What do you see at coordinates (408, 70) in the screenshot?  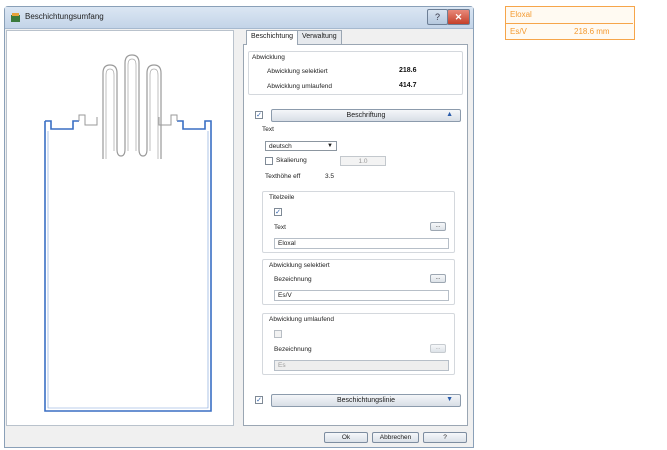 I see `abwicklung-selektiert-value: 218.6` at bounding box center [408, 70].